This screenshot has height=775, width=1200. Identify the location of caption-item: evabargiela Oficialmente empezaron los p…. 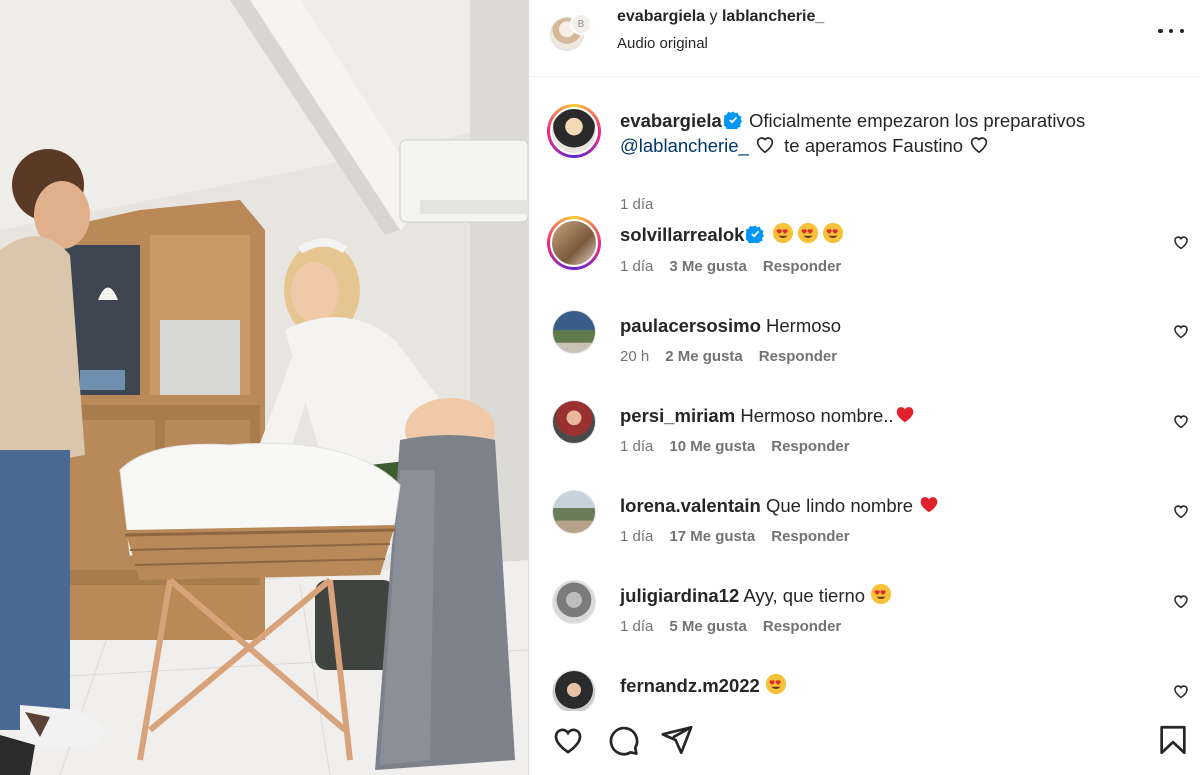
(864, 158).